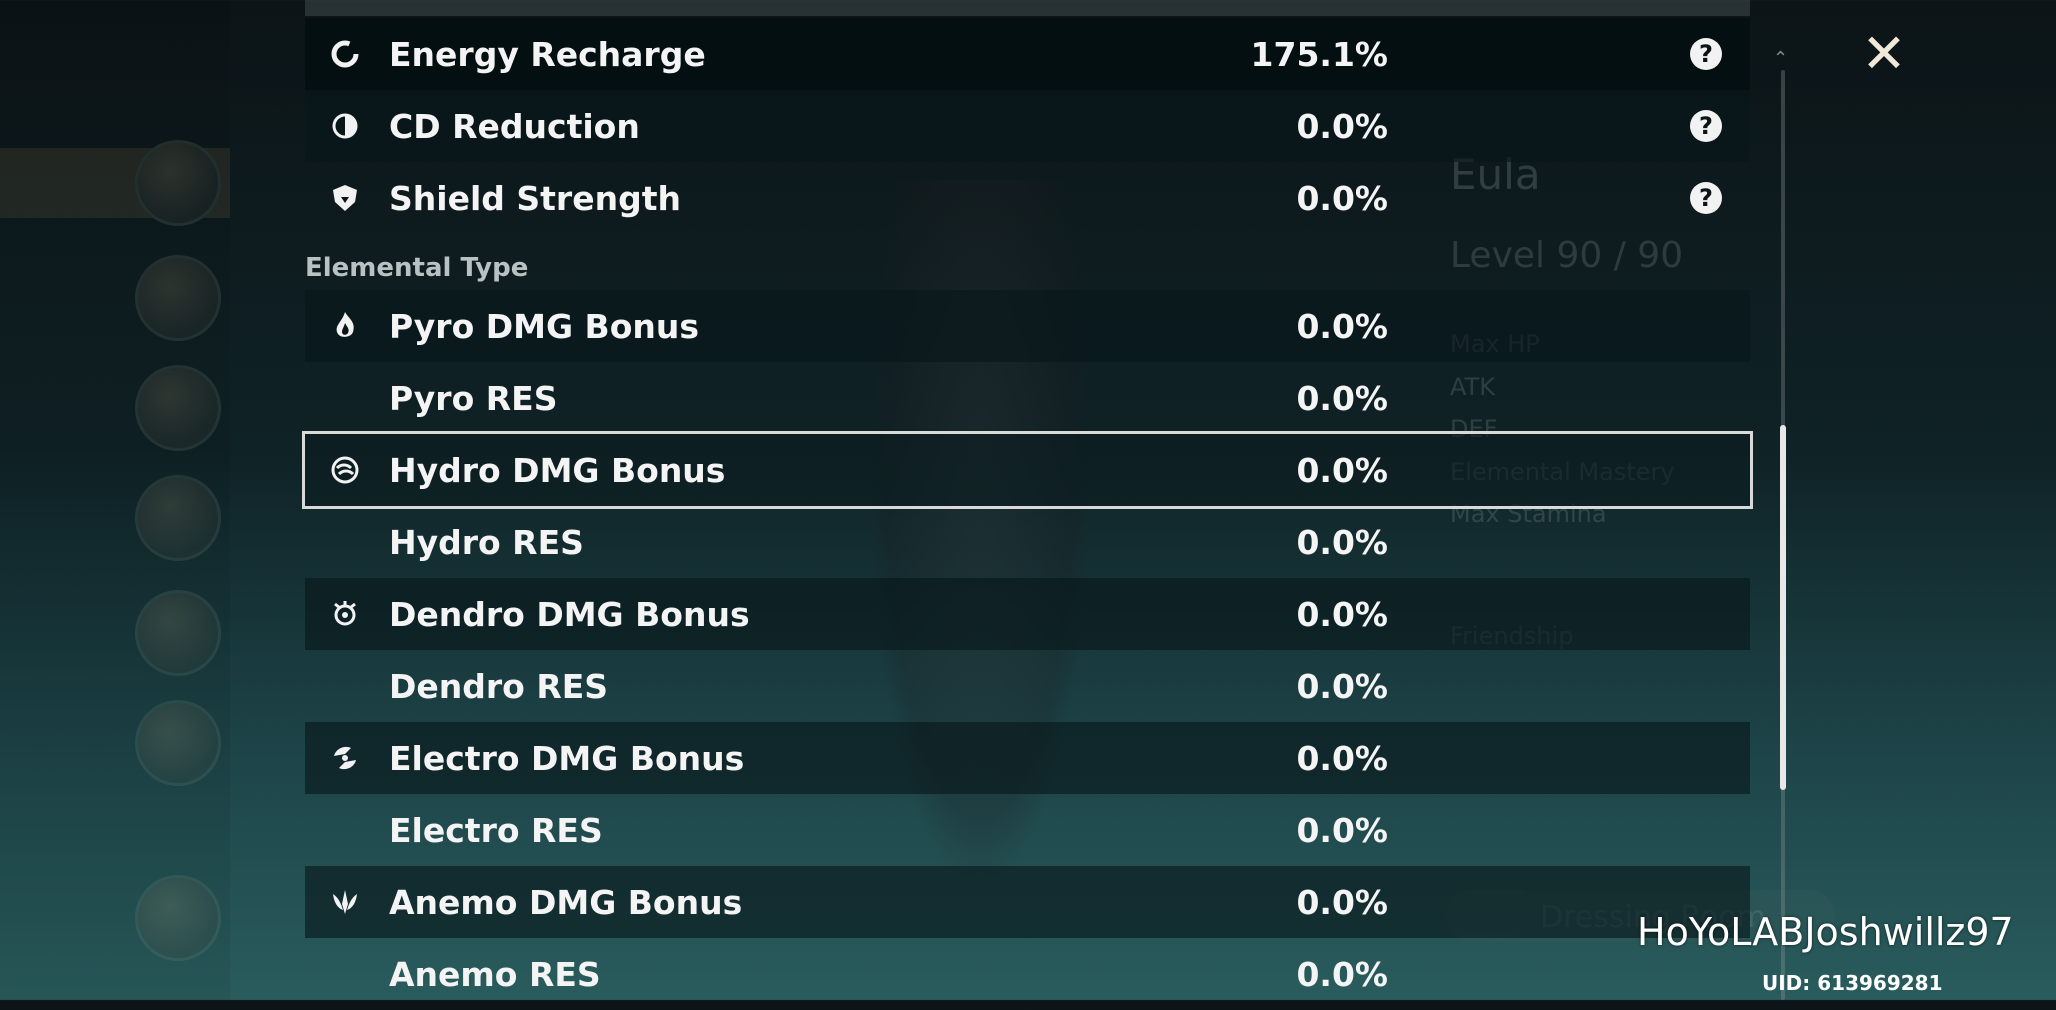  What do you see at coordinates (345, 326) in the screenshot?
I see `pyro-icon` at bounding box center [345, 326].